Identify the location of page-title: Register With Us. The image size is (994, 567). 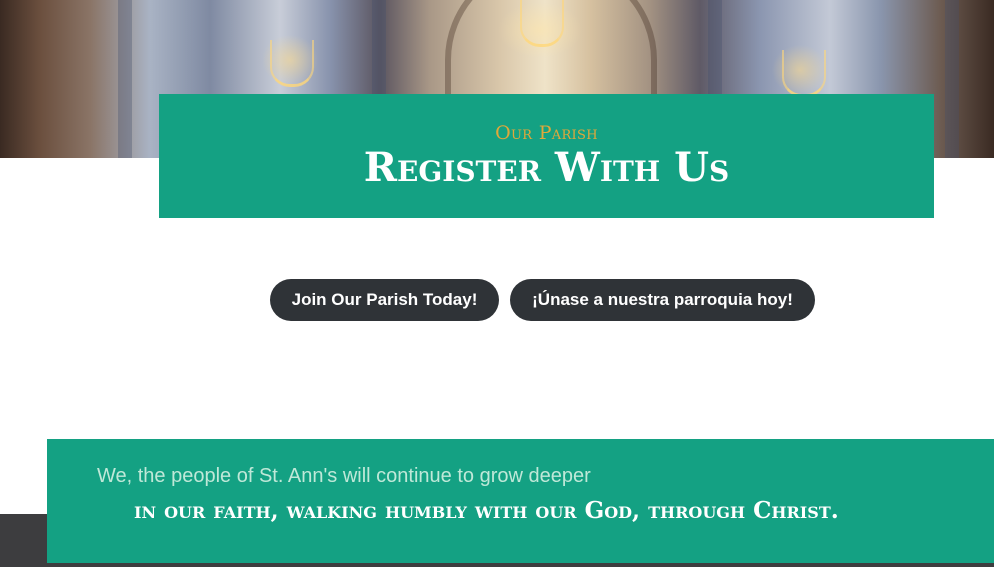
(546, 167).